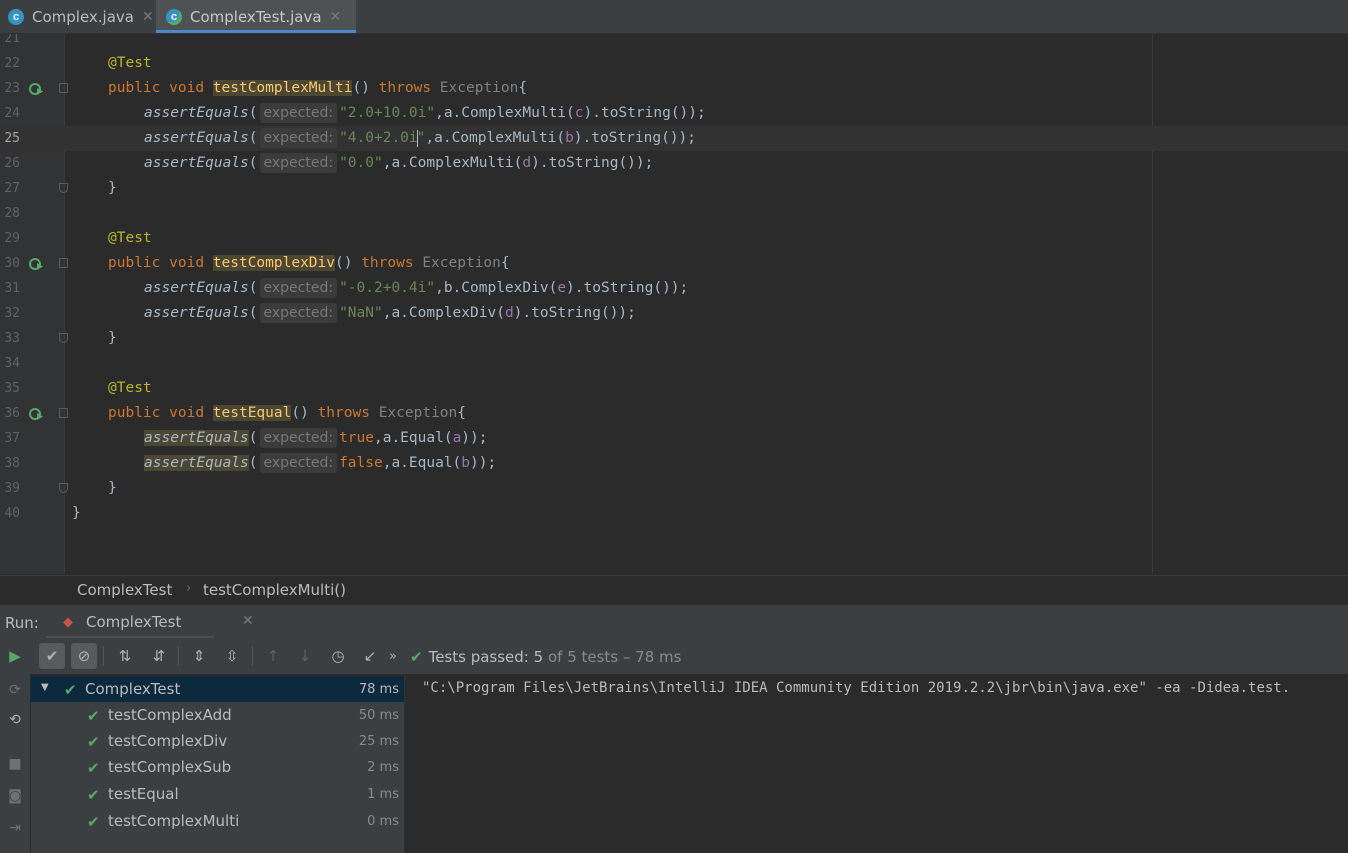 This screenshot has height=853, width=1348. Describe the element at coordinates (483, 463) in the screenshot. I see `code-text: ));` at that location.